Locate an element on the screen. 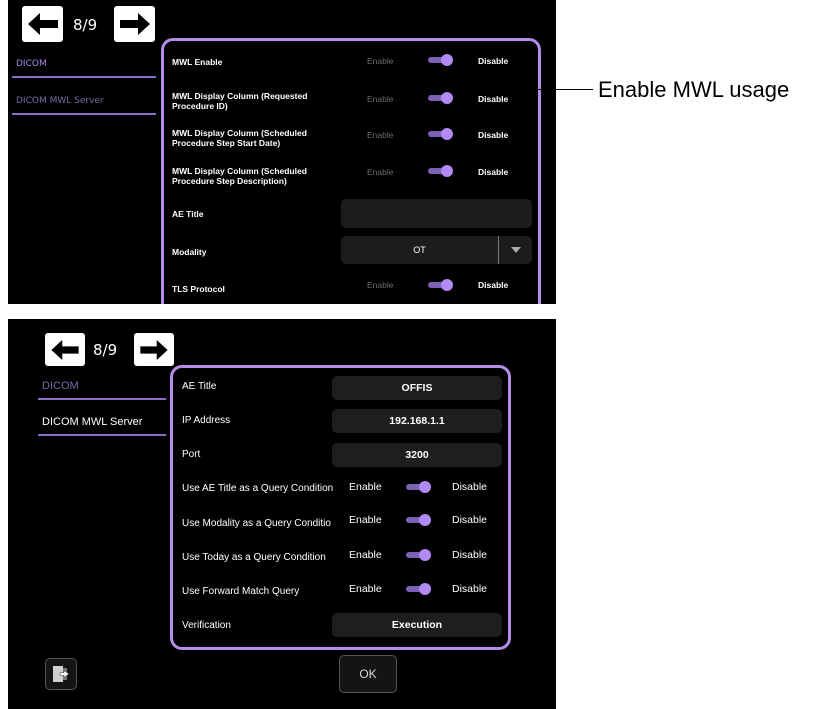 The height and width of the screenshot is (709, 840). exit-button is located at coordinates (61, 674).